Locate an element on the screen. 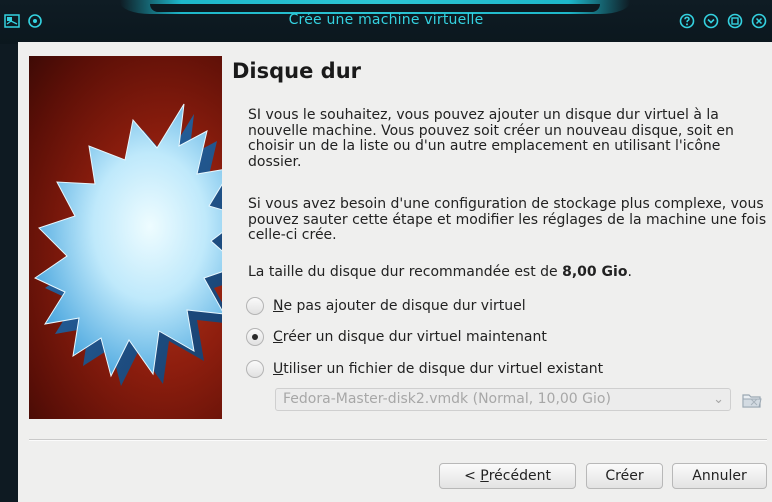  previous-button: < Précédent is located at coordinates (507, 476).